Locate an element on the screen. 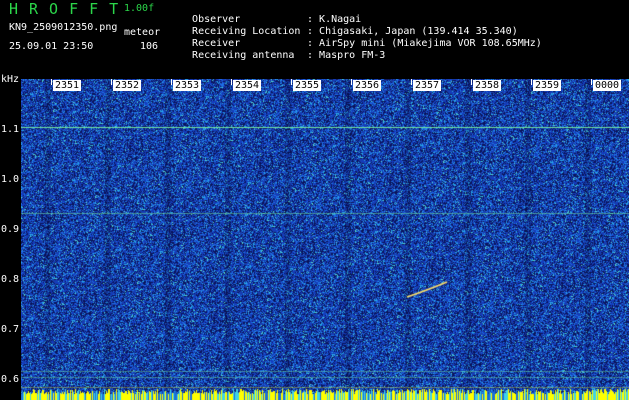 The width and height of the screenshot is (629, 400). info-label: Receiving antenna is located at coordinates (243, 55).